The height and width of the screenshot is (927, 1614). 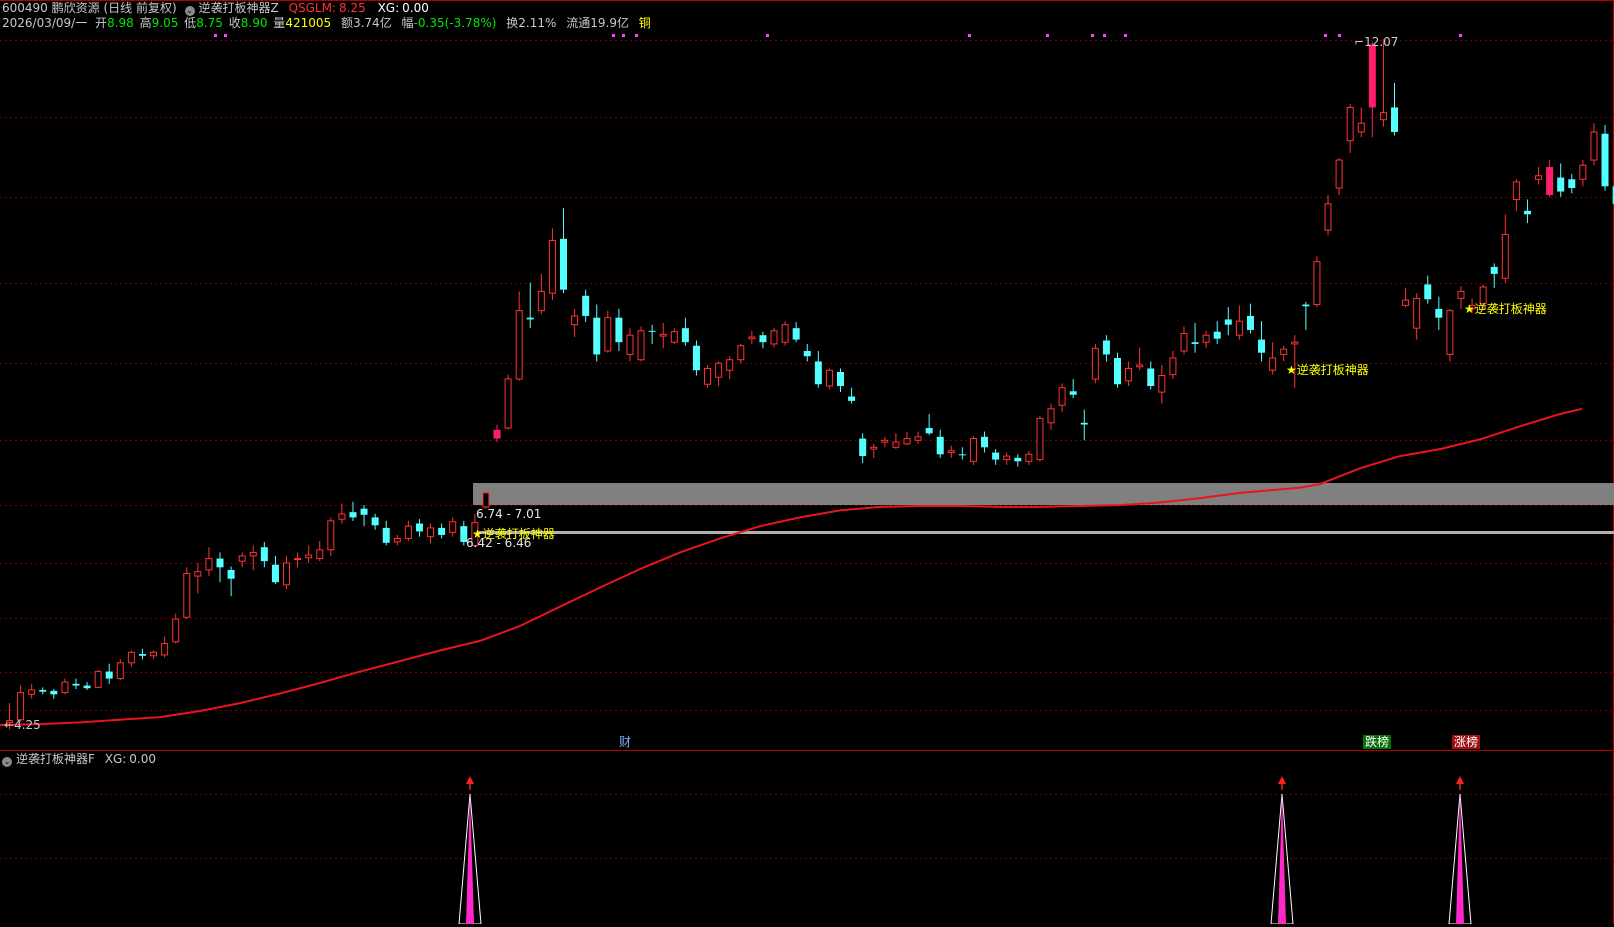 I want to click on quote-date: 2026/03/09/一, so click(x=45, y=23).